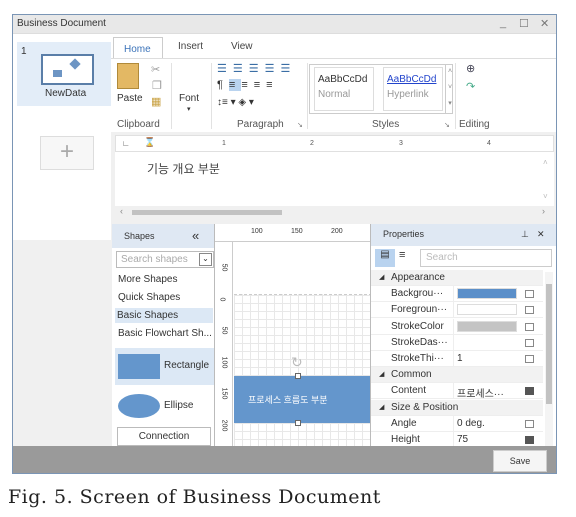 The width and height of the screenshot is (576, 517). What do you see at coordinates (545, 162) in the screenshot?
I see `scroll-up-icon: ˄` at bounding box center [545, 162].